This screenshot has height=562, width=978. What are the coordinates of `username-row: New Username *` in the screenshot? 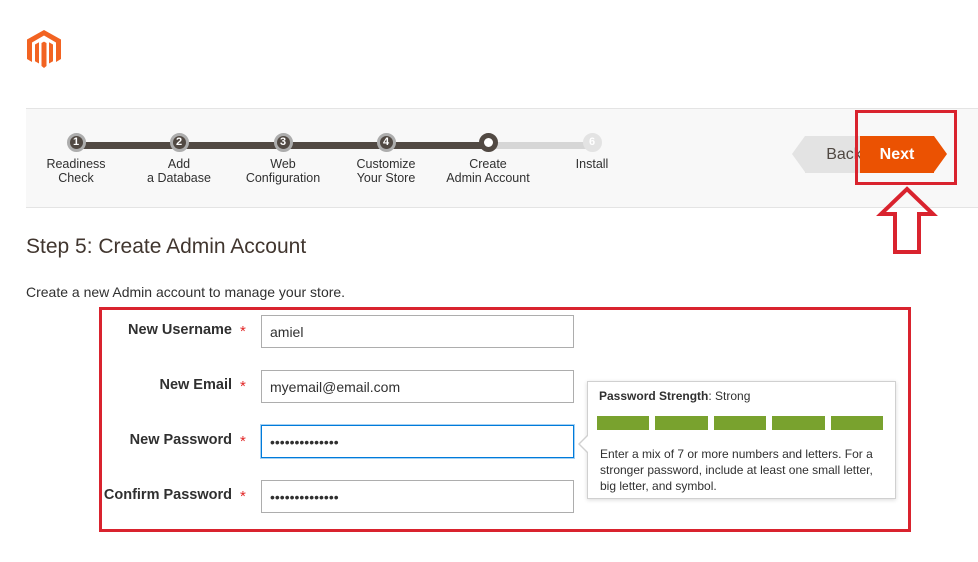 It's located at (340, 332).